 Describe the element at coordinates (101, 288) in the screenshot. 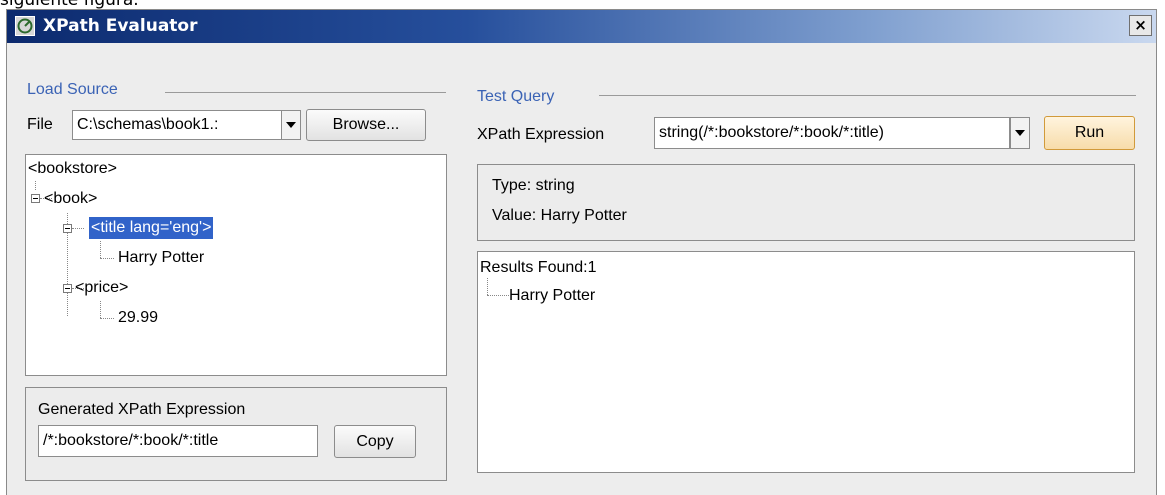

I see `tree-node-price: <price>` at that location.